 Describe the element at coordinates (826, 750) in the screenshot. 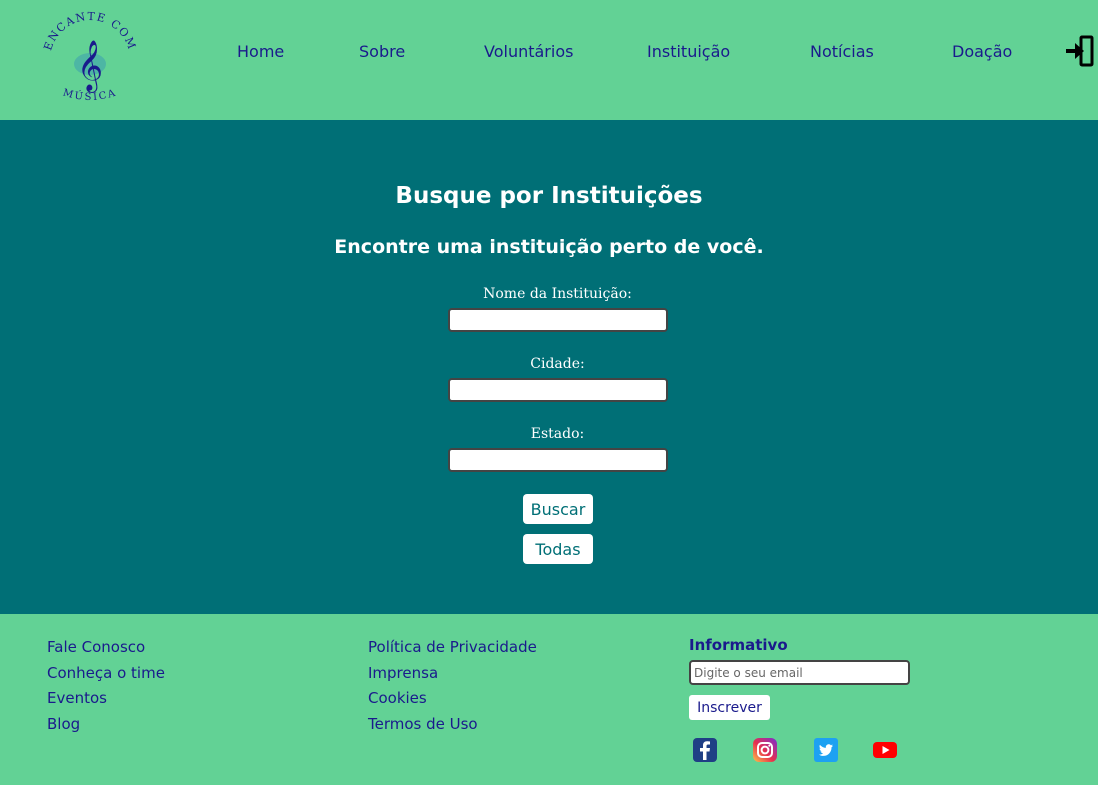

I see `twitter-icon` at that location.